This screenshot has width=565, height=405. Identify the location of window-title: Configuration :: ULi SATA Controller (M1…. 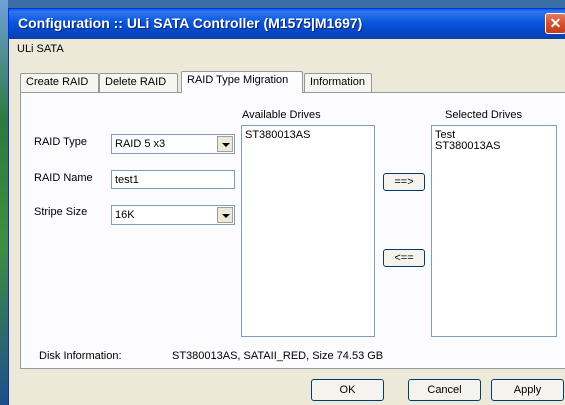
(190, 23).